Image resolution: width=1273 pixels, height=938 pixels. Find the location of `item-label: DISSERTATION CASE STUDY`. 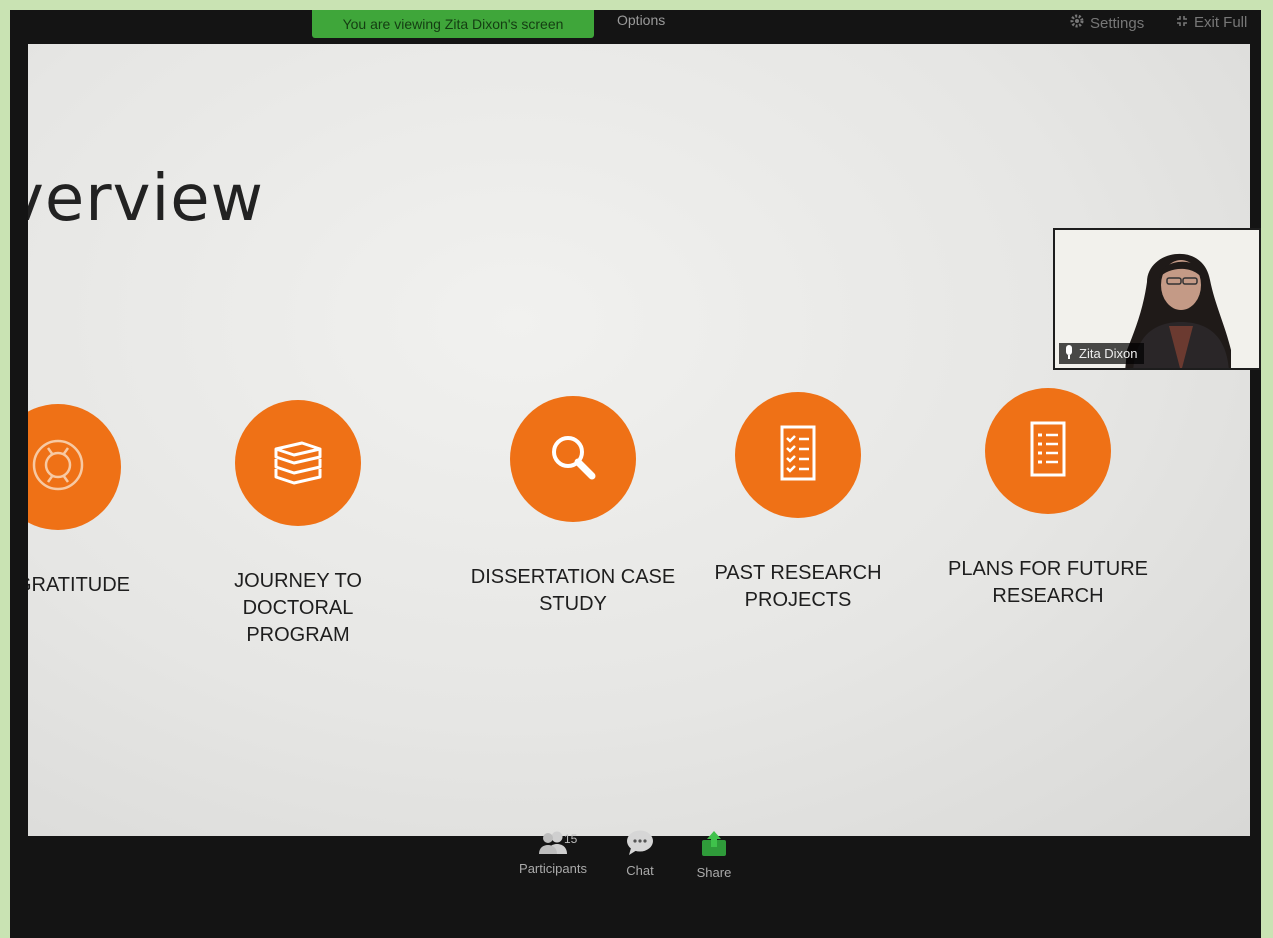

item-label: DISSERTATION CASE STUDY is located at coordinates (573, 590).